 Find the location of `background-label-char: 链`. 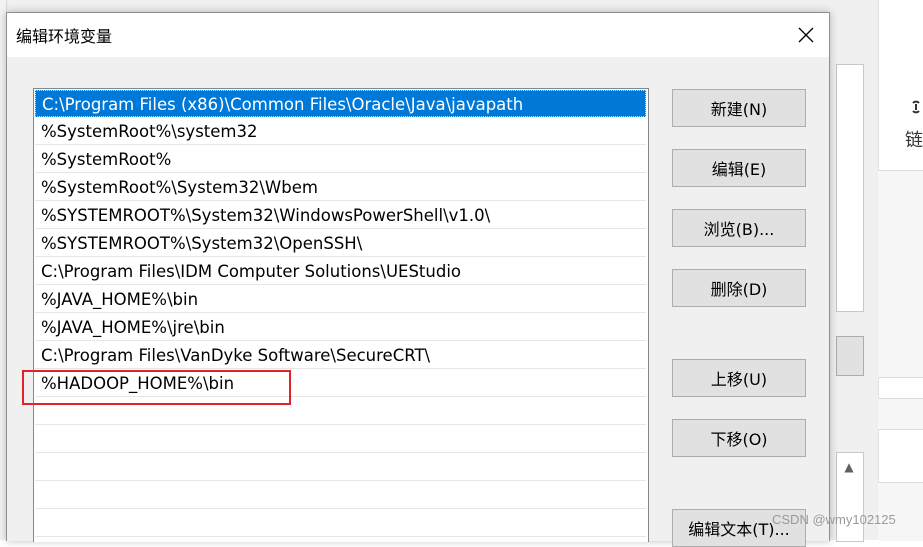

background-label-char: 链 is located at coordinates (914, 140).